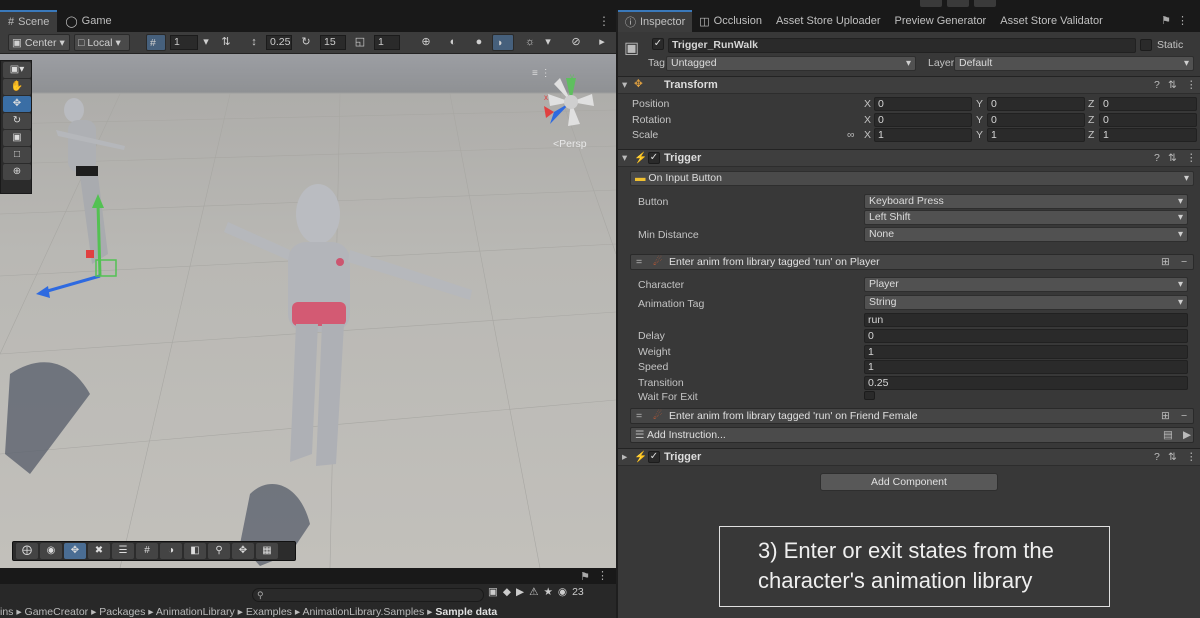 The image size is (1200, 618). What do you see at coordinates (658, 44) in the screenshot?
I see `active-checkbox: ✓` at bounding box center [658, 44].